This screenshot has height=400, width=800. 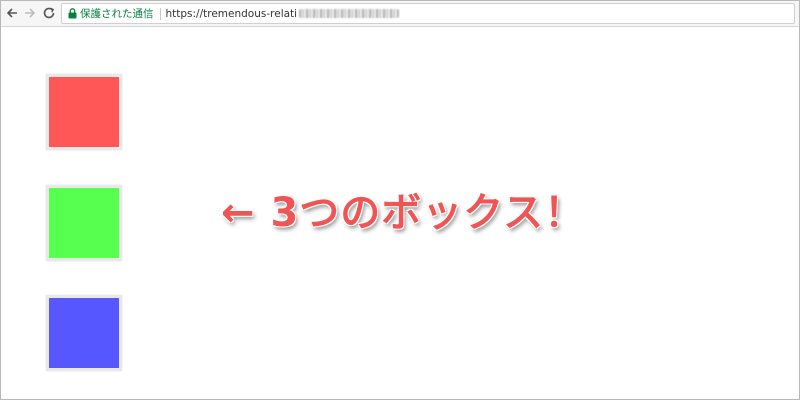 I want to click on address-bar: 保護された通信 https://tremendous-relati, so click(x=428, y=13).